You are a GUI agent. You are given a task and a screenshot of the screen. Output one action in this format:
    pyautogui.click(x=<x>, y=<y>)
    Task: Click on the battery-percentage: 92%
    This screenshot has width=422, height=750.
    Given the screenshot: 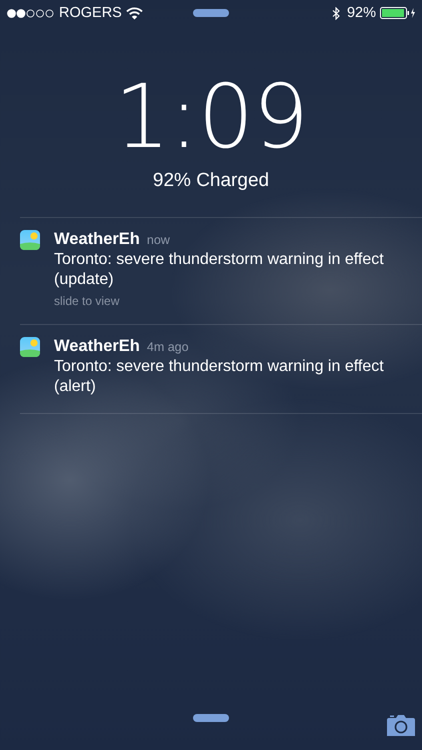 What is the action you would take?
    pyautogui.click(x=361, y=13)
    